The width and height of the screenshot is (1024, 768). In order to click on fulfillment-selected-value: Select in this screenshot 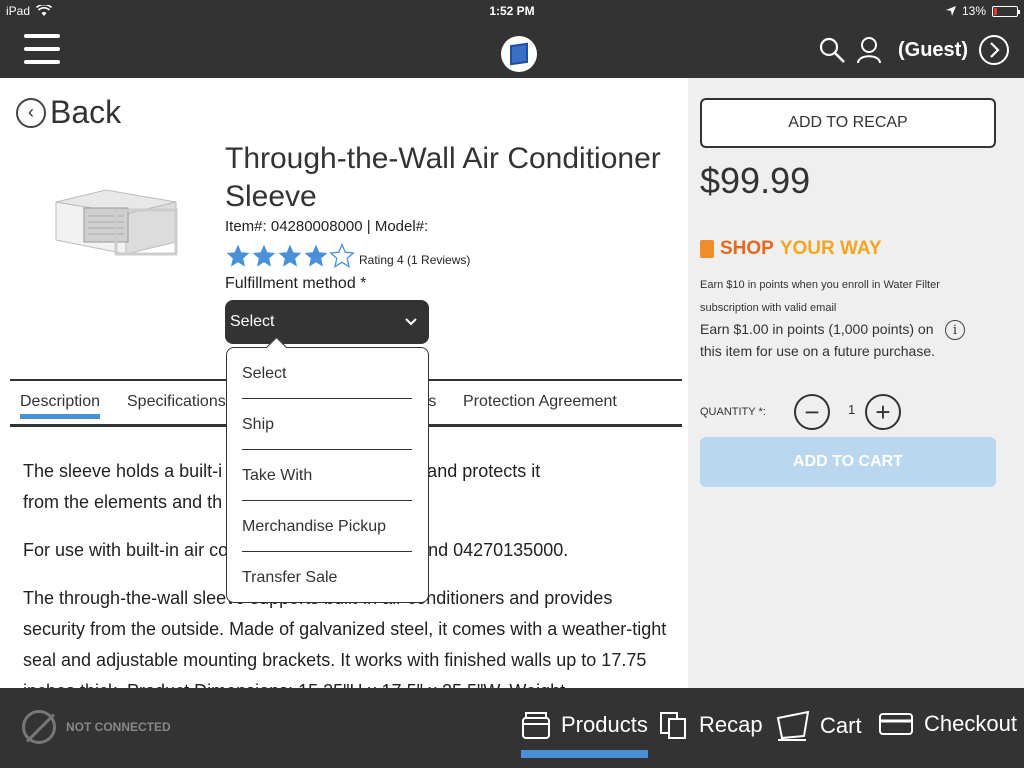, I will do `click(252, 321)`.